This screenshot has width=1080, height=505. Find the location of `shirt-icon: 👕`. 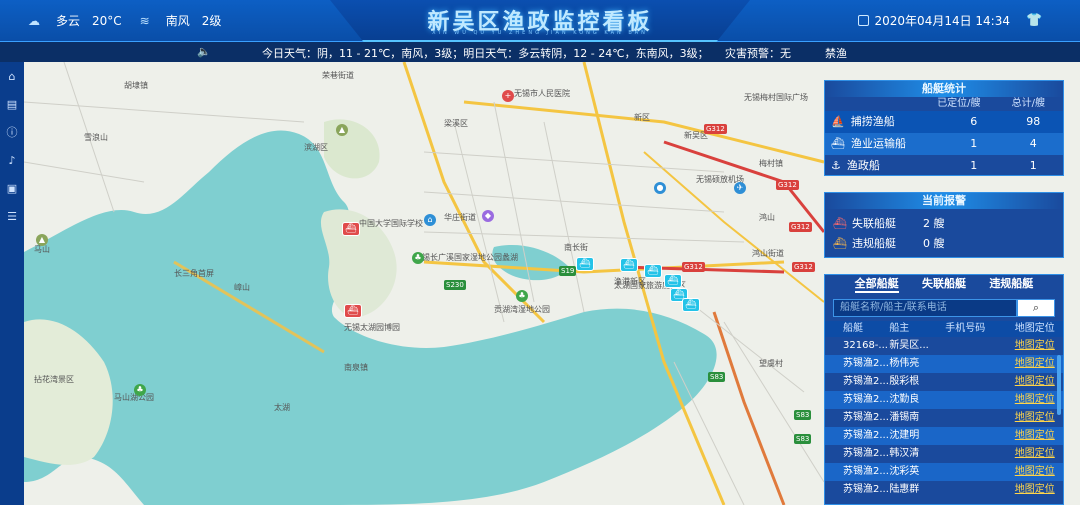

shirt-icon: 👕 is located at coordinates (1034, 20).